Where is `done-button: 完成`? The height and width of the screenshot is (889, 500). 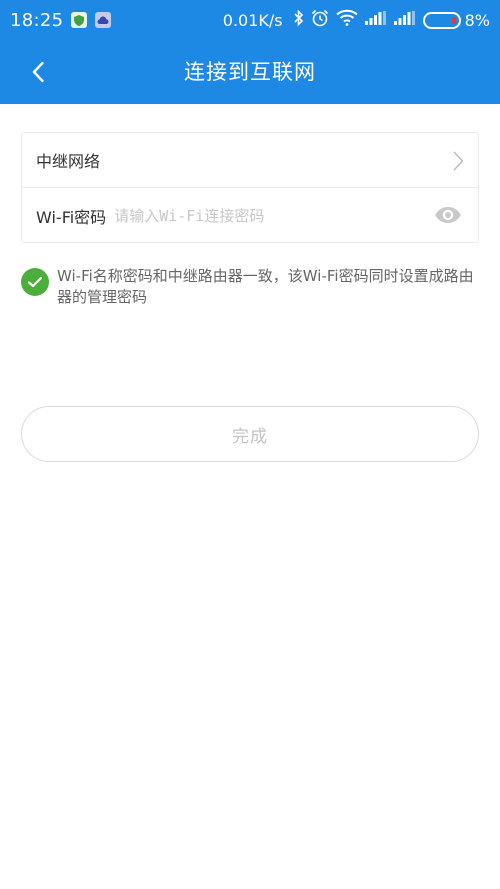 done-button: 完成 is located at coordinates (250, 434).